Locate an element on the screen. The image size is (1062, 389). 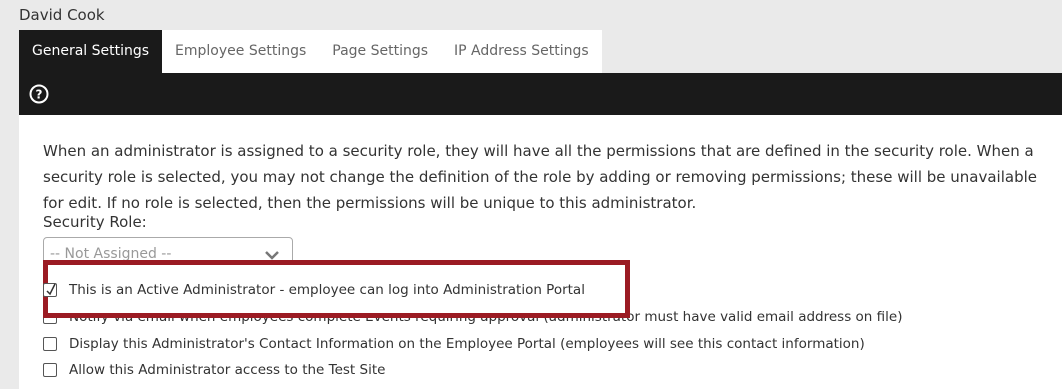
tab-ip-address-settings: IP Address Settings is located at coordinates (521, 51).